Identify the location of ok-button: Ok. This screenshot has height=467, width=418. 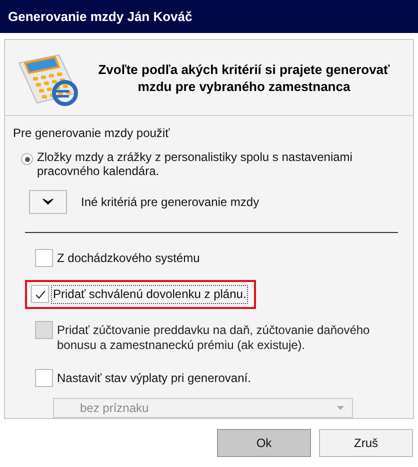
(264, 443).